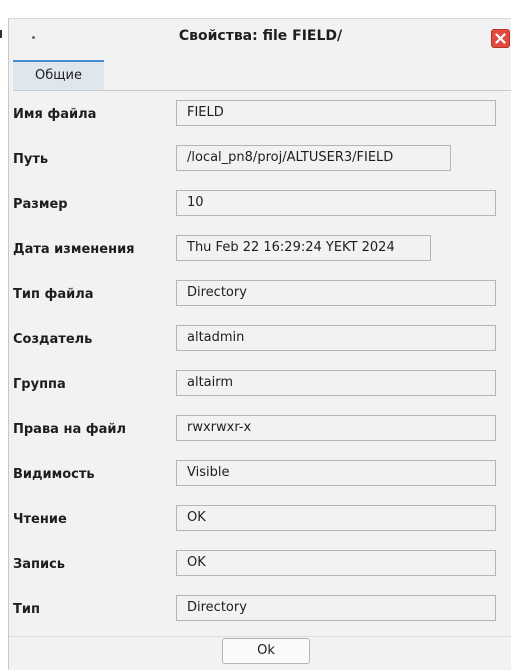 The height and width of the screenshot is (671, 511). What do you see at coordinates (336, 383) in the screenshot?
I see `property-value-field: altairm` at bounding box center [336, 383].